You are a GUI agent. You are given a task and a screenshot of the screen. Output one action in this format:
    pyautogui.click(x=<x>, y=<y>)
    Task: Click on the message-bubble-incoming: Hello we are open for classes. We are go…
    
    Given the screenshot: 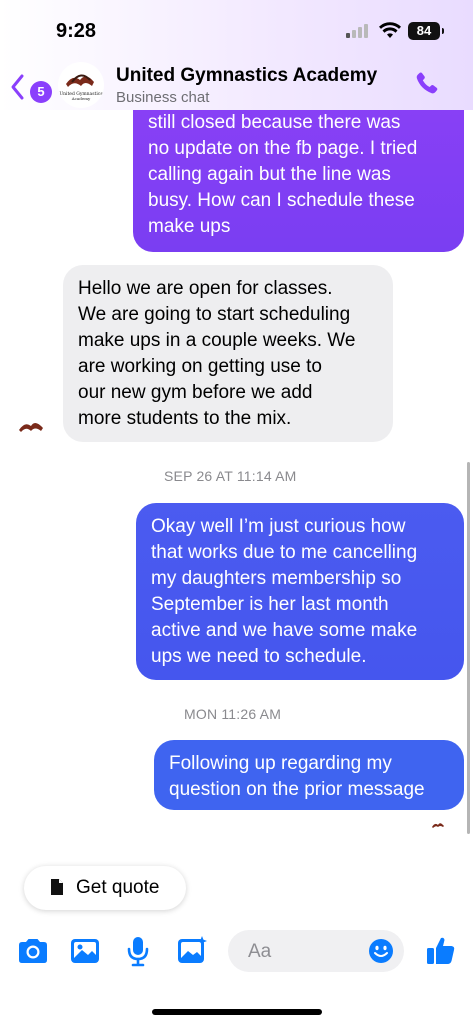 What is the action you would take?
    pyautogui.click(x=228, y=353)
    